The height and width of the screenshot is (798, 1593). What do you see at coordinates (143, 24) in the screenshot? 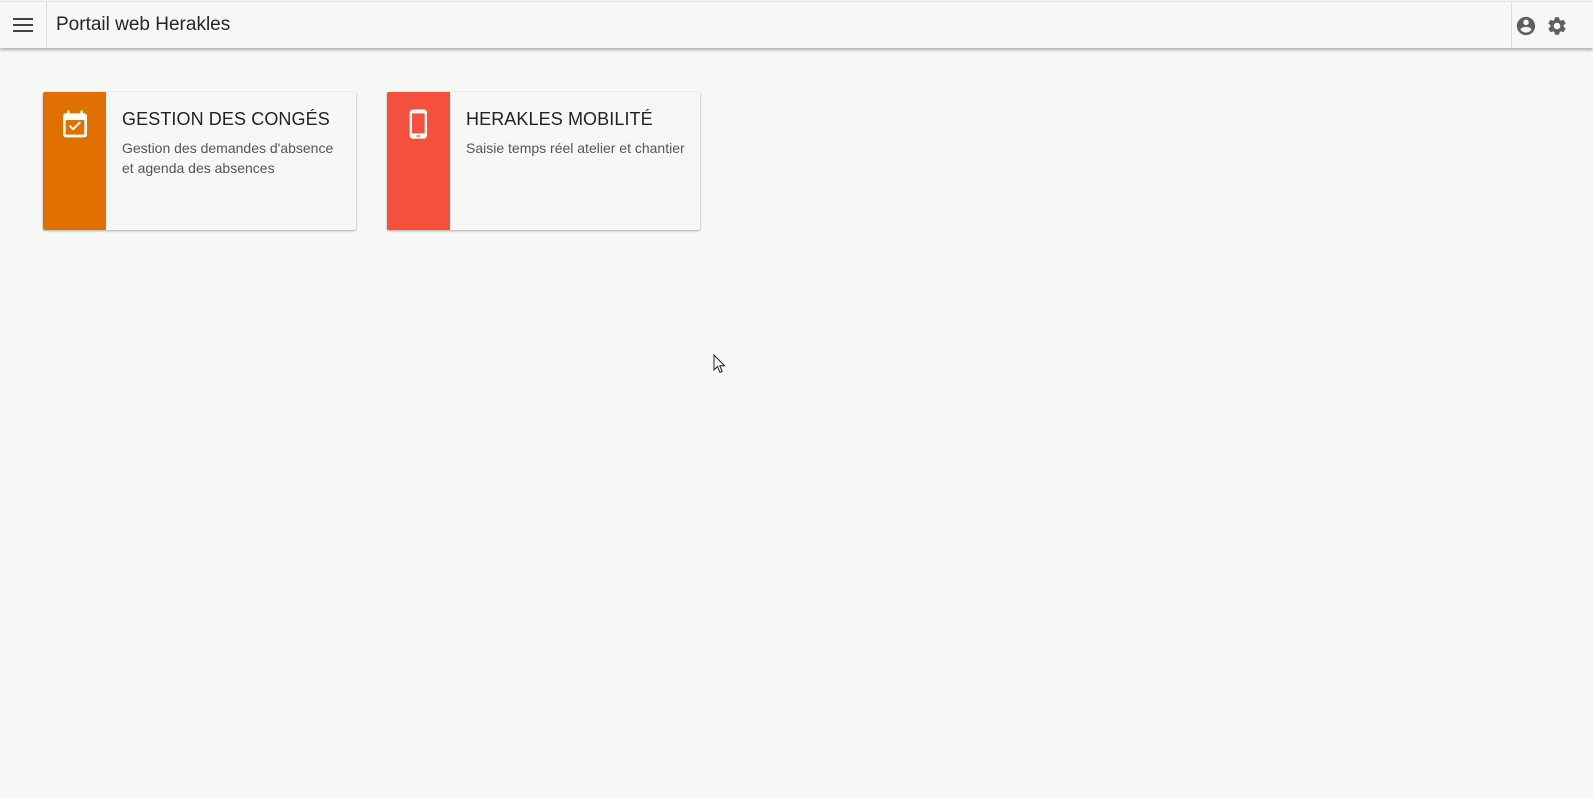
I see `app-title: Portail web Herakles` at bounding box center [143, 24].